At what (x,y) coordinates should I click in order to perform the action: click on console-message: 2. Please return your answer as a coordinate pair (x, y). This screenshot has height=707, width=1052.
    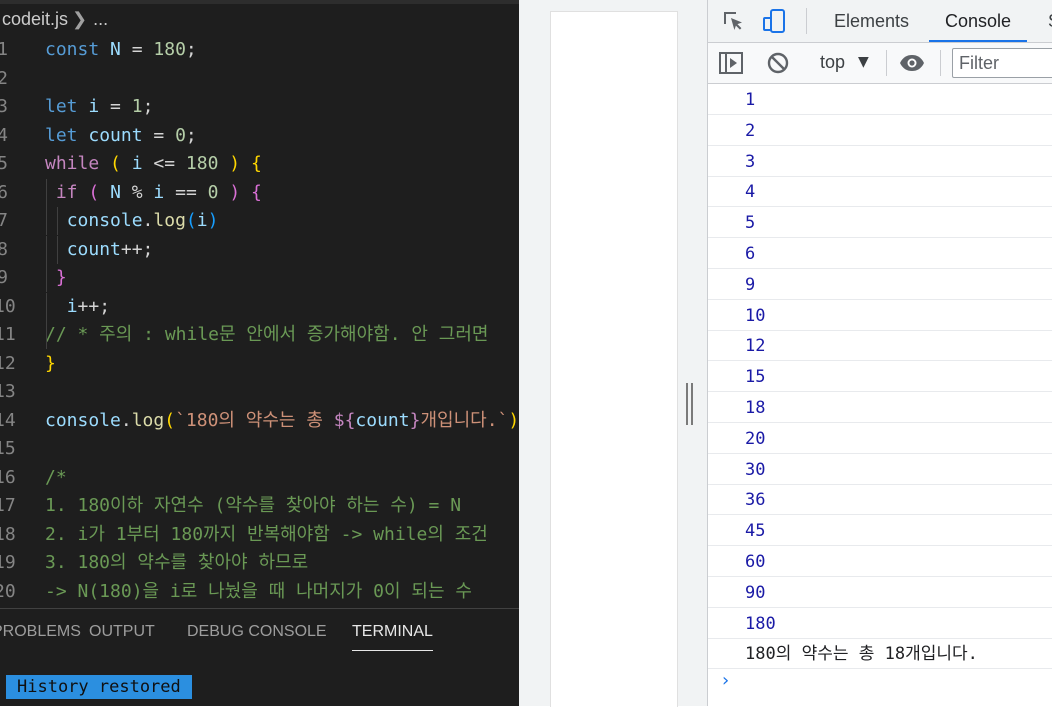
    Looking at the image, I should click on (880, 130).